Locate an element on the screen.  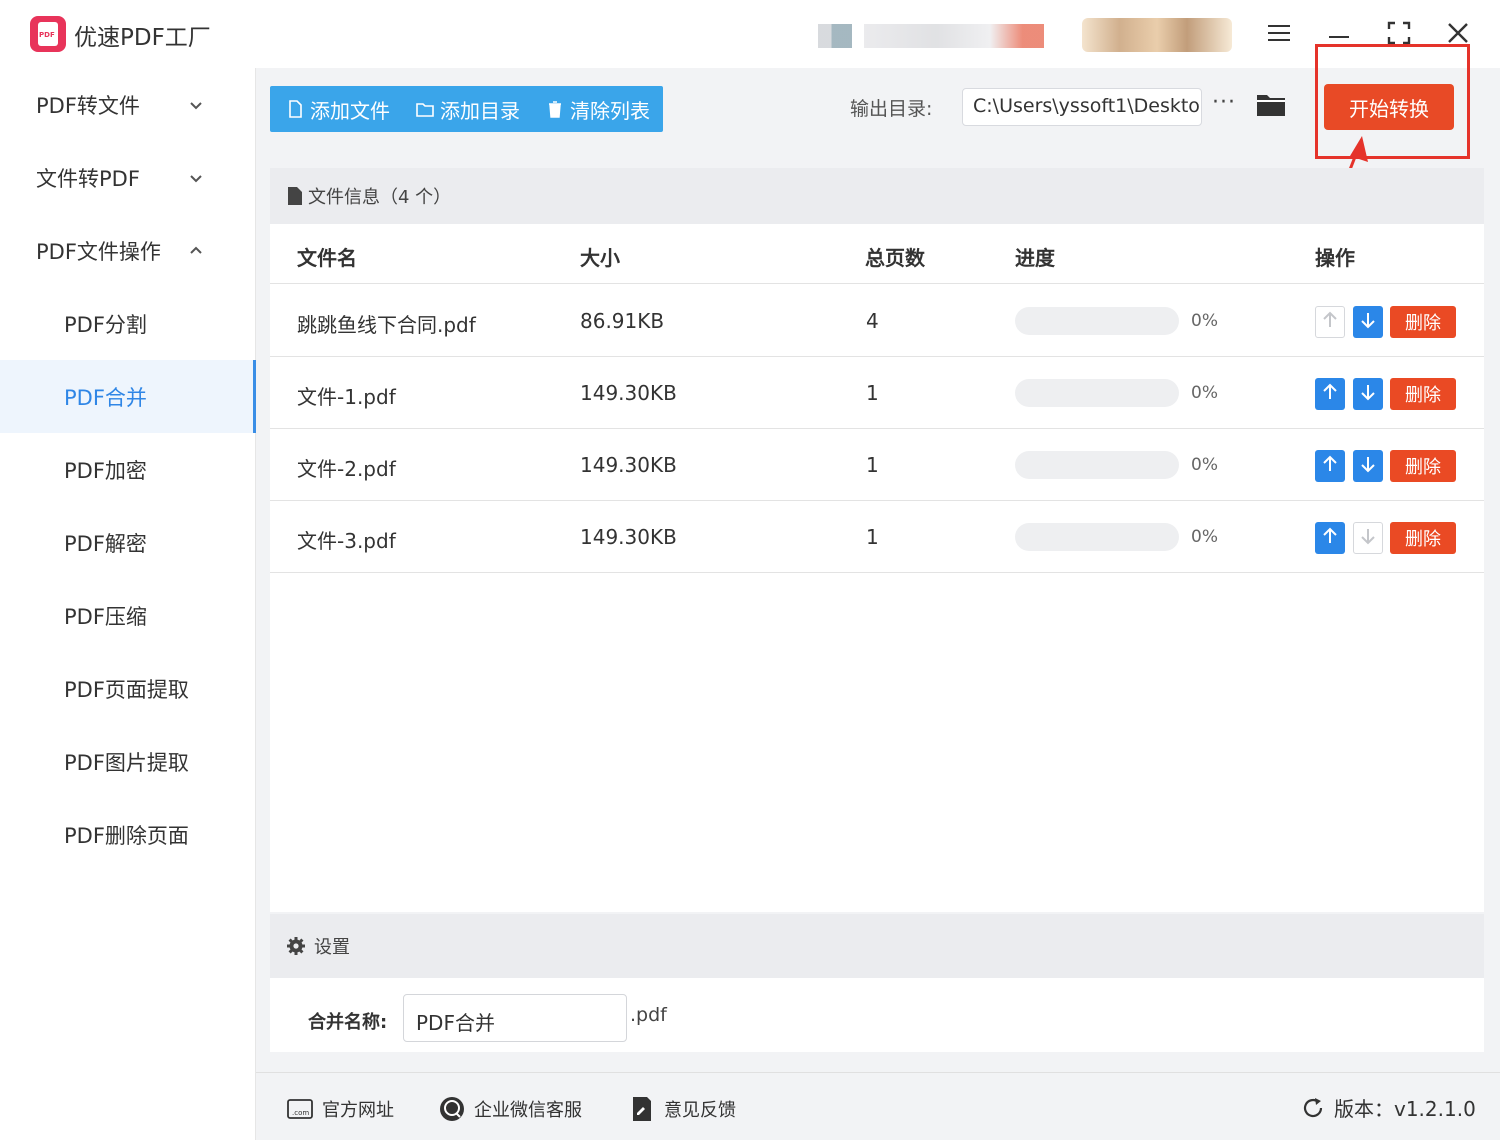
folder-icon is located at coordinates (1271, 105).